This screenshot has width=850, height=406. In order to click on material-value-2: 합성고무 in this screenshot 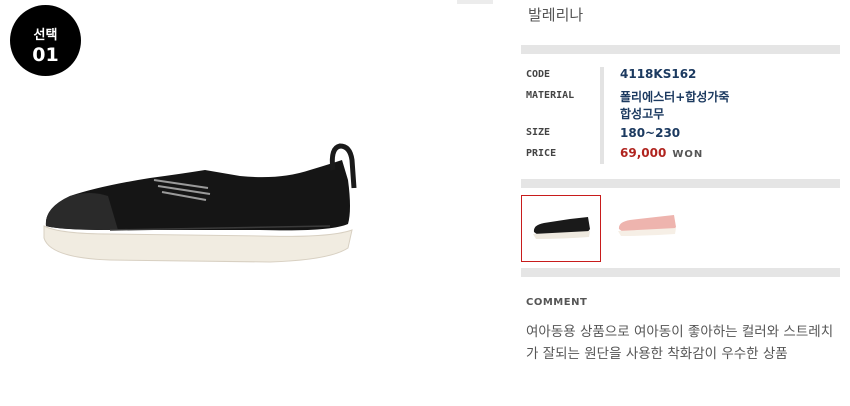, I will do `click(642, 114)`.